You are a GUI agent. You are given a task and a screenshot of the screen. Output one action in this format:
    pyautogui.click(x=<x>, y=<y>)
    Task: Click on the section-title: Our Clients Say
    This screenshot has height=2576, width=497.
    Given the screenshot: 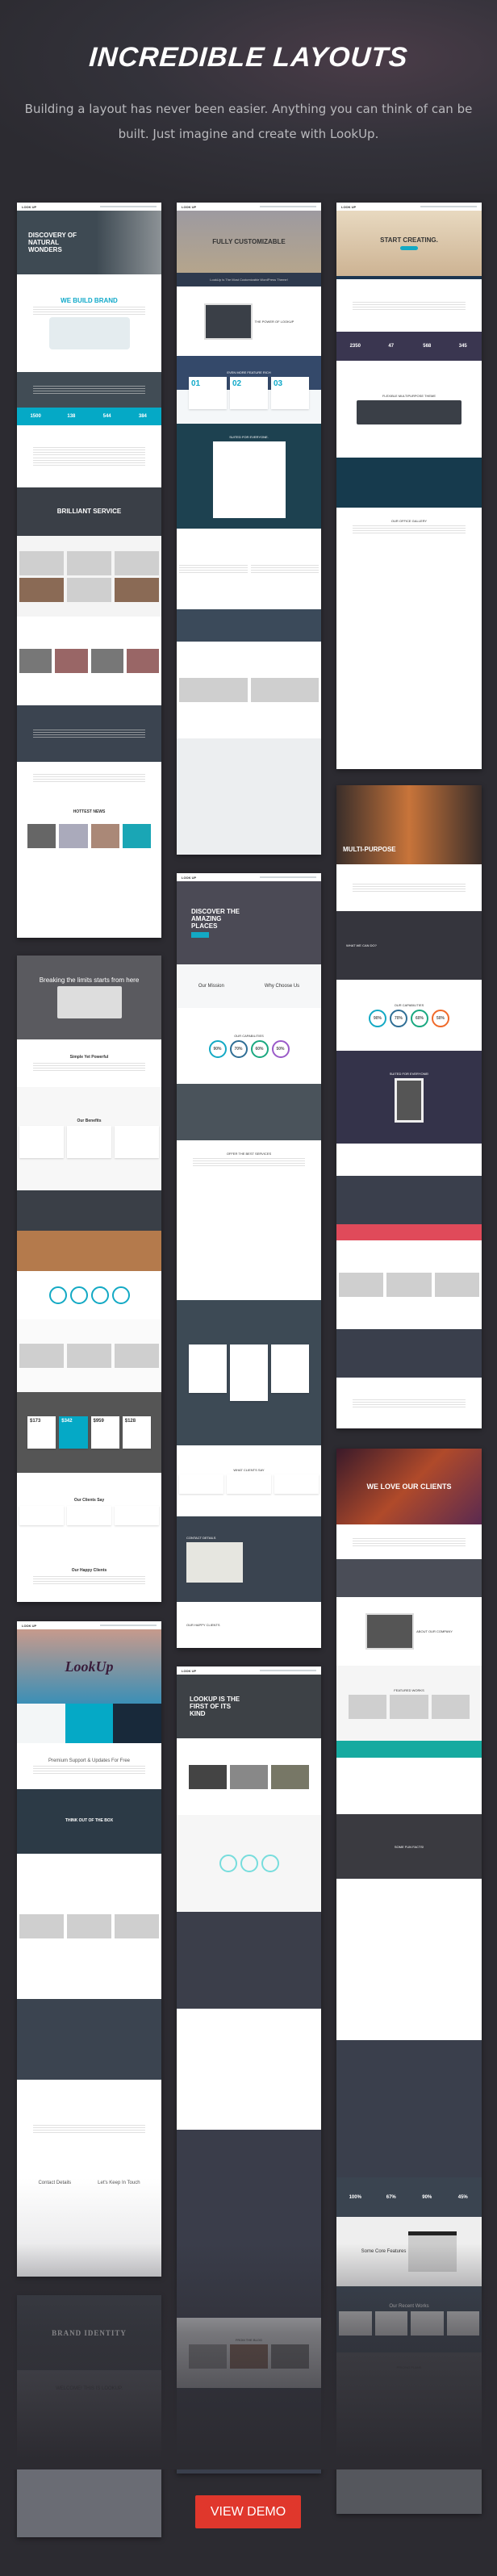 What is the action you would take?
    pyautogui.click(x=89, y=1500)
    